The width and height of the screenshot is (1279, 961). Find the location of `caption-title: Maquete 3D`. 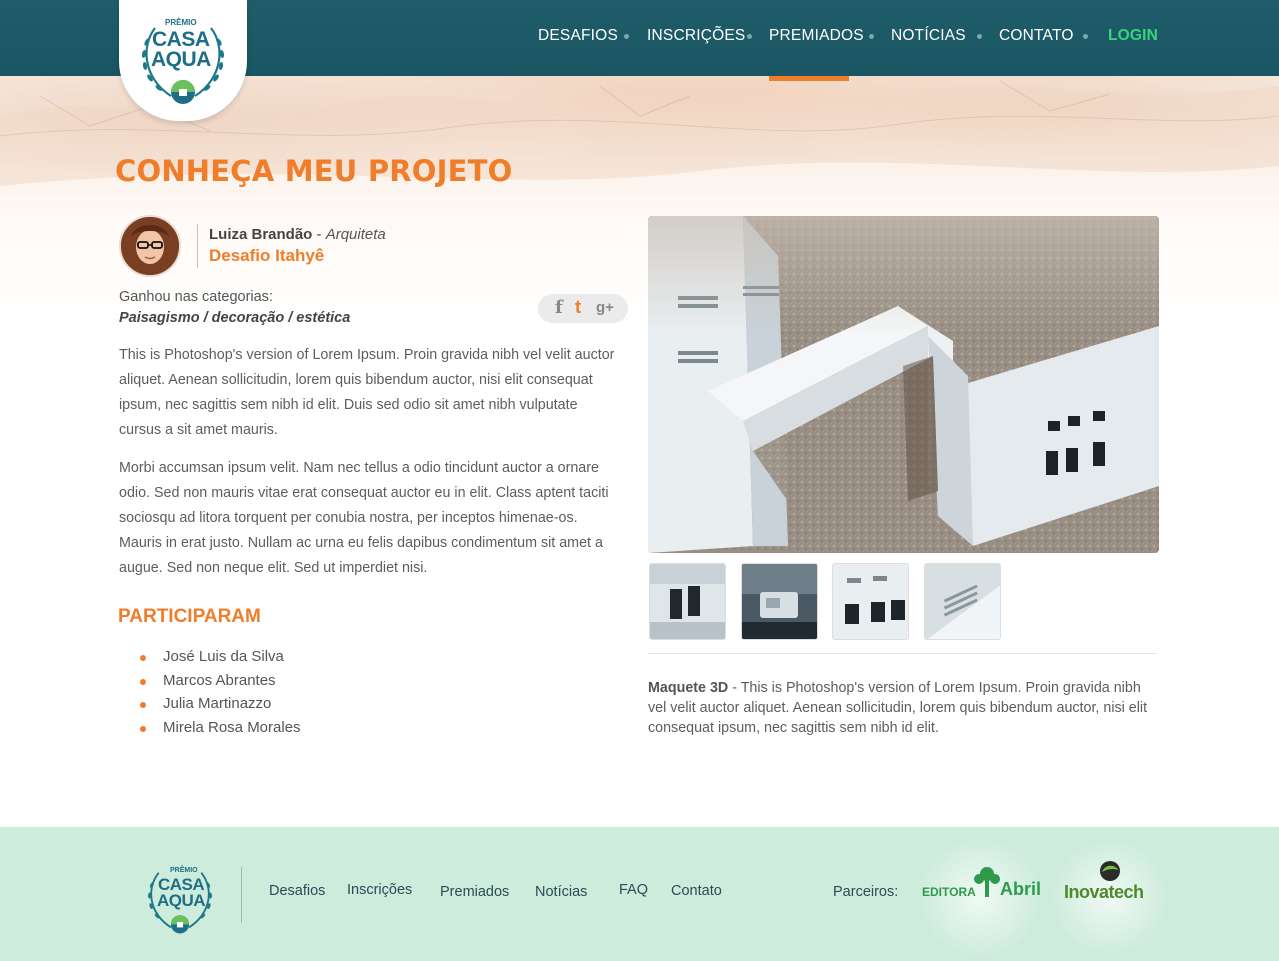

caption-title: Maquete 3D is located at coordinates (688, 688).